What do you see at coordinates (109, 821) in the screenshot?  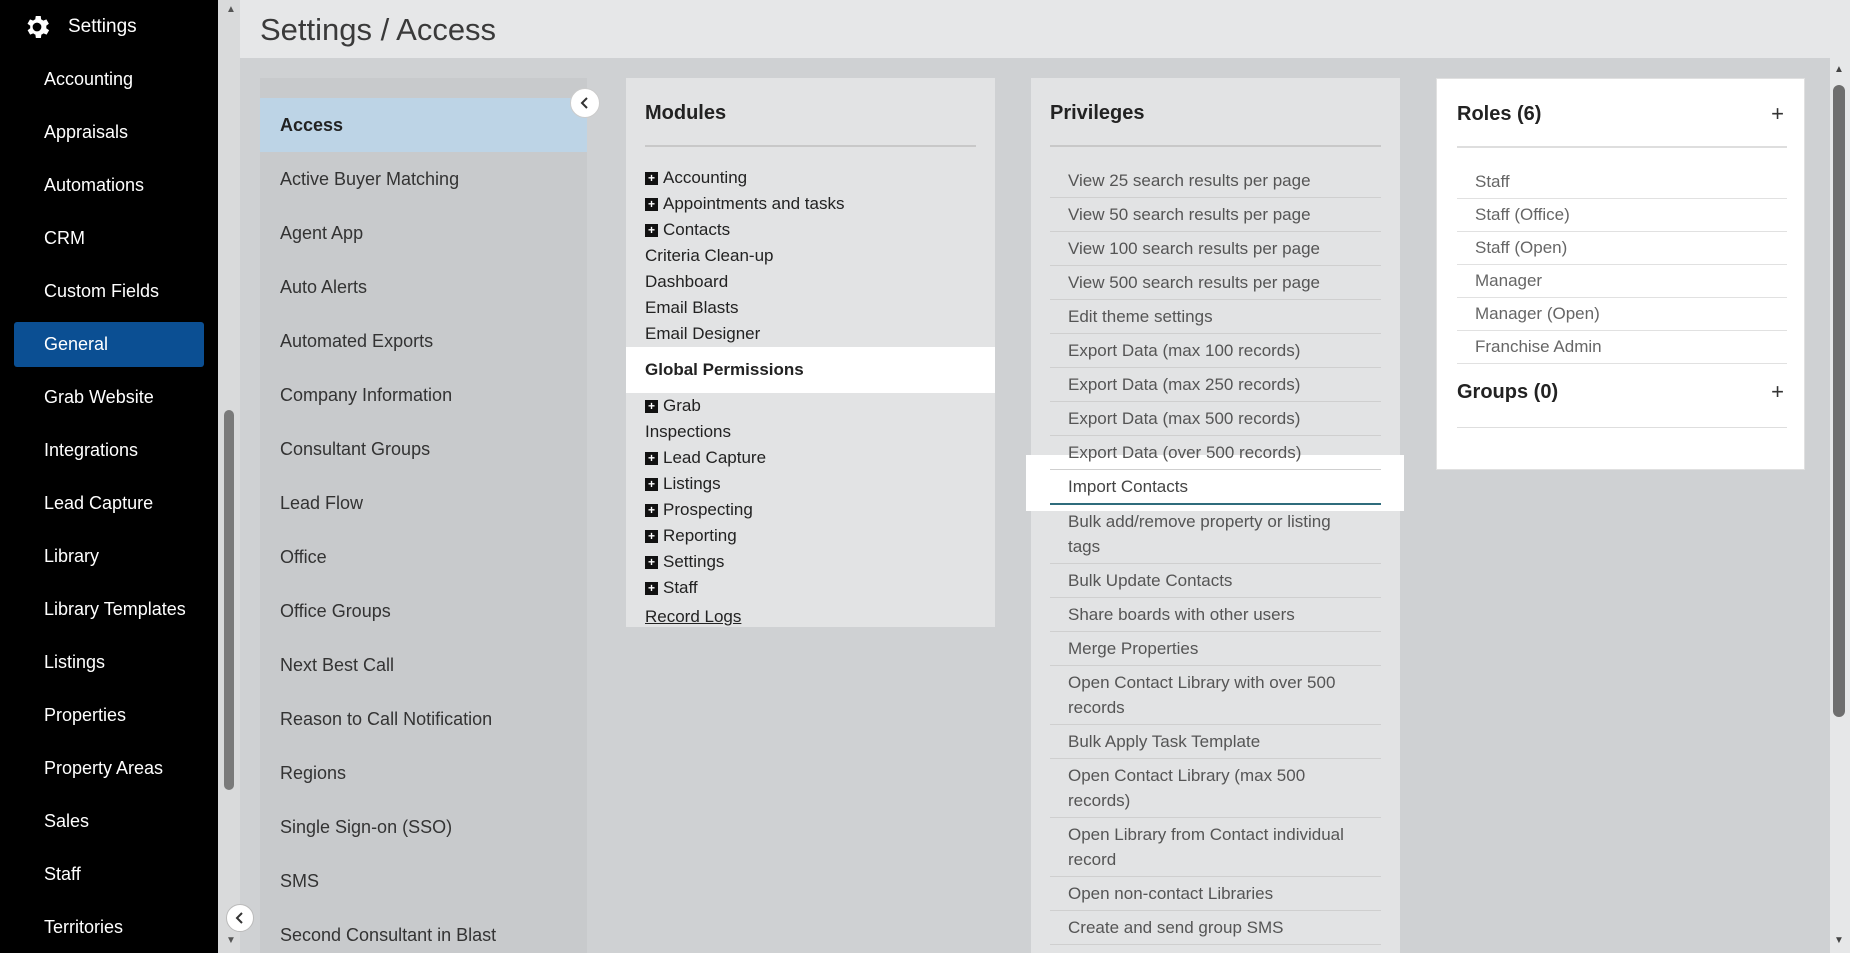 I see `sidebar-item-sales: Sales` at bounding box center [109, 821].